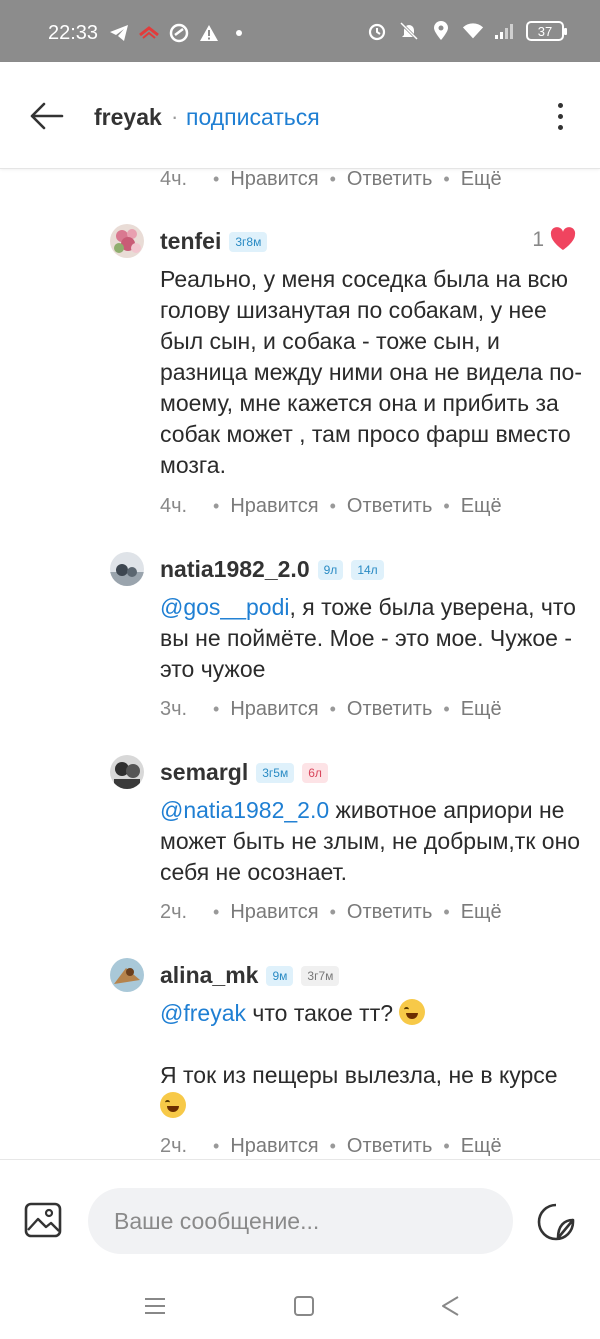 The height and width of the screenshot is (1339, 600). What do you see at coordinates (473, 31) in the screenshot?
I see `wifi-icon` at bounding box center [473, 31].